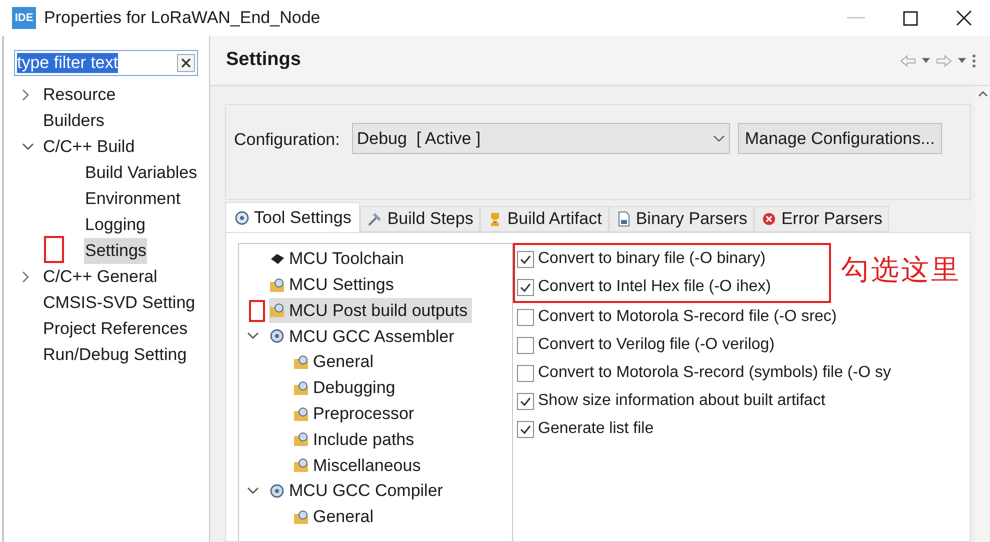 Image resolution: width=990 pixels, height=542 pixels. I want to click on tab: Tool Settings, so click(292, 217).